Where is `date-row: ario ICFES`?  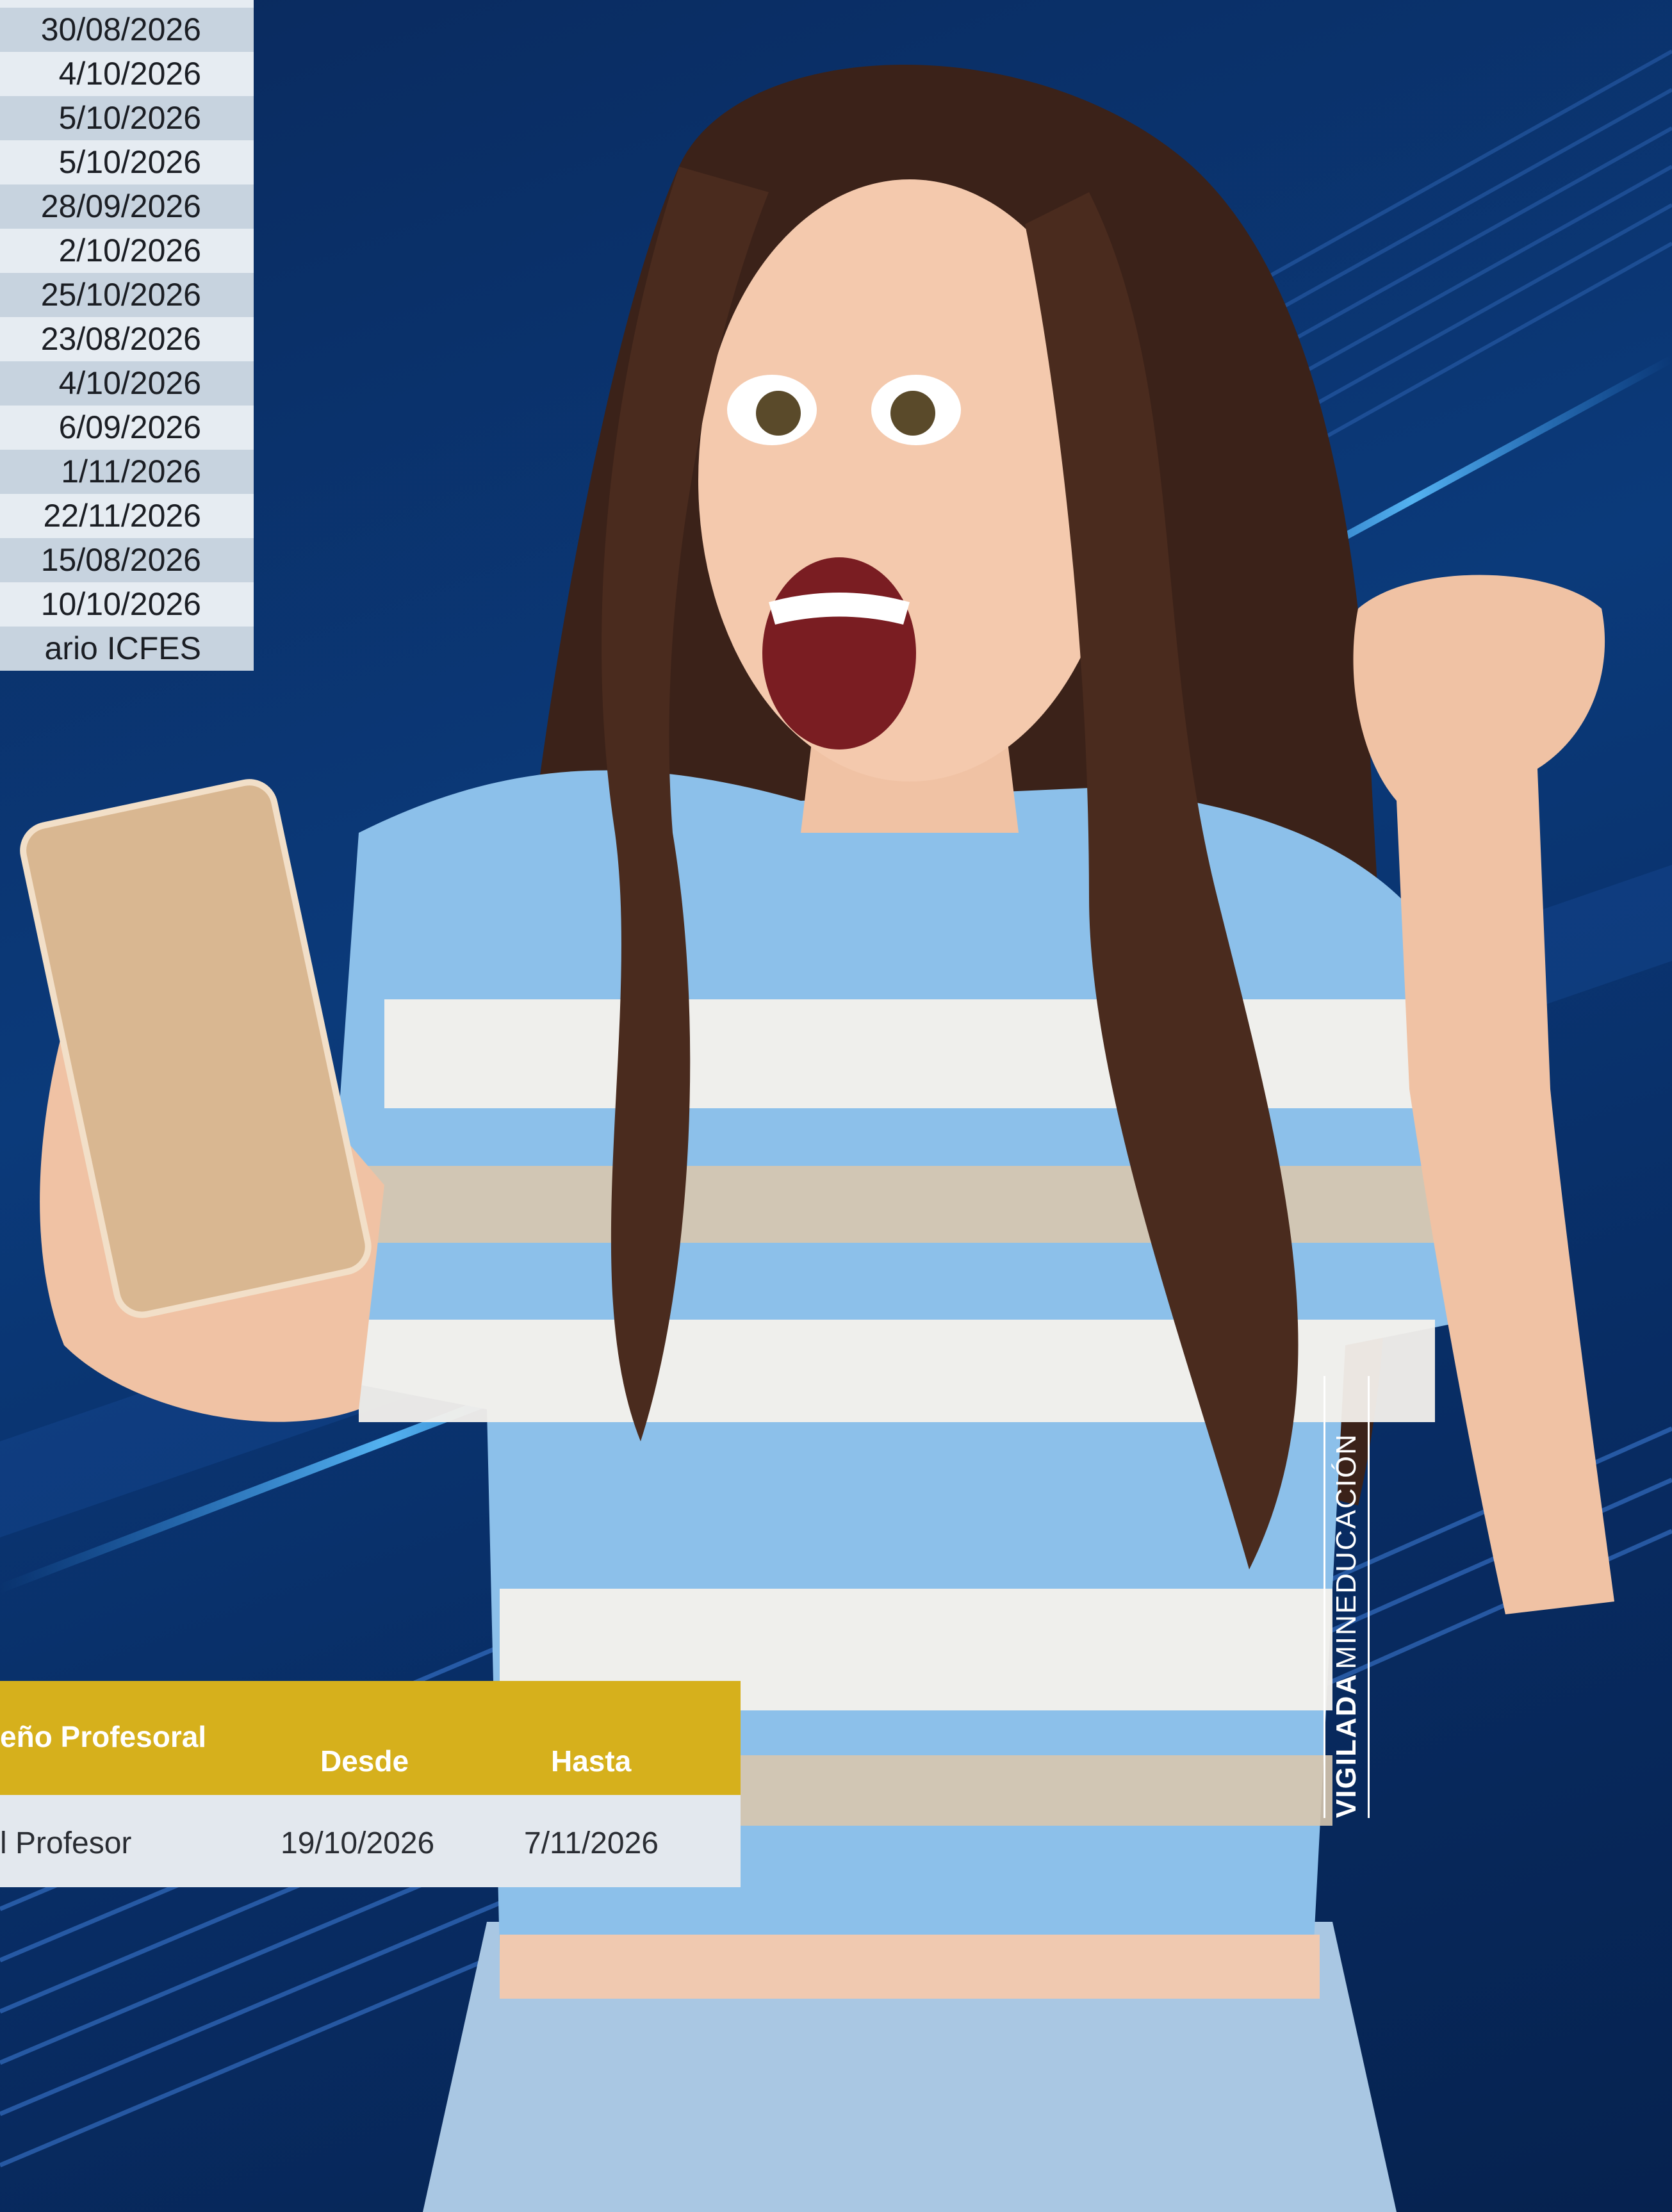 date-row: ario ICFES is located at coordinates (127, 649).